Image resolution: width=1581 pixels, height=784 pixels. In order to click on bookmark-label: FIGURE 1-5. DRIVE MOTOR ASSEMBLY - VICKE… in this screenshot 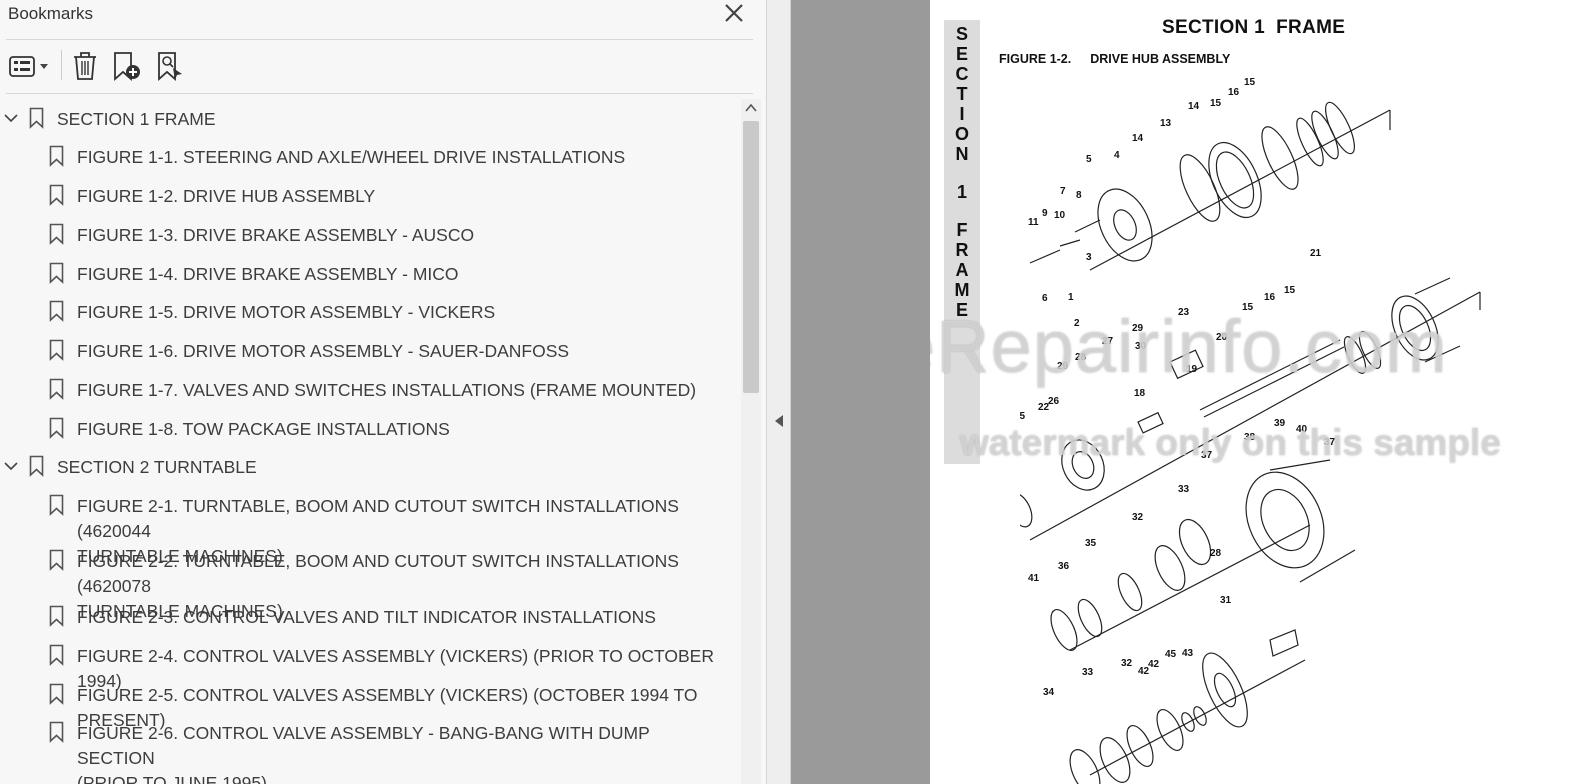, I will do `click(286, 312)`.